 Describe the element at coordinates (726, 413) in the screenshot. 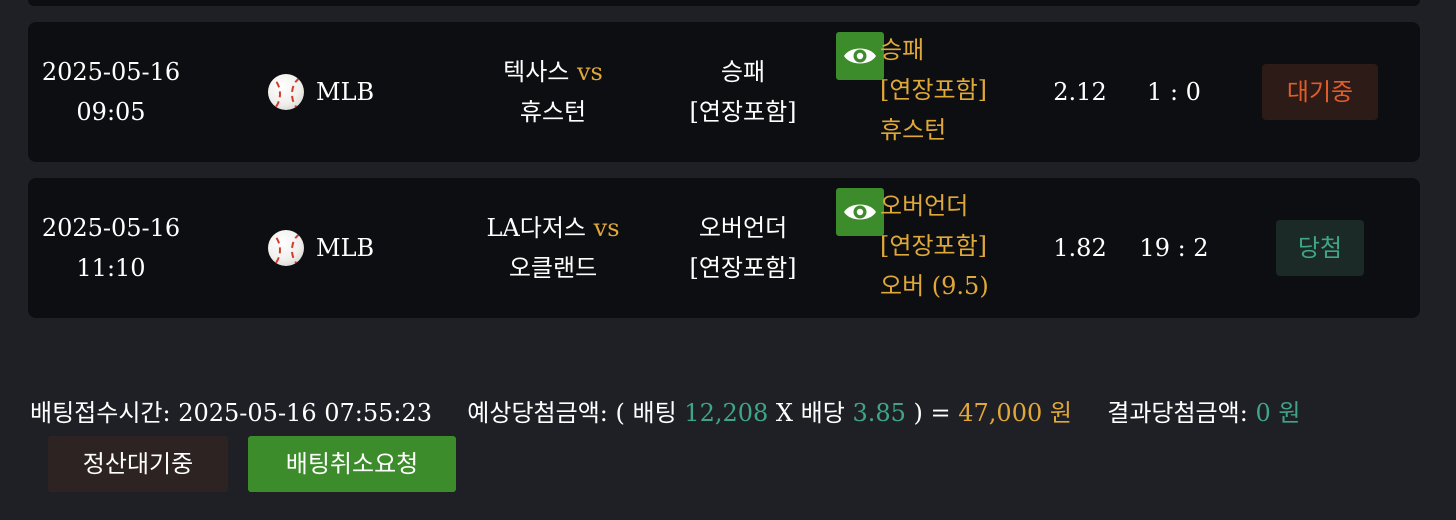

I see `bet-amount: 12,208` at that location.